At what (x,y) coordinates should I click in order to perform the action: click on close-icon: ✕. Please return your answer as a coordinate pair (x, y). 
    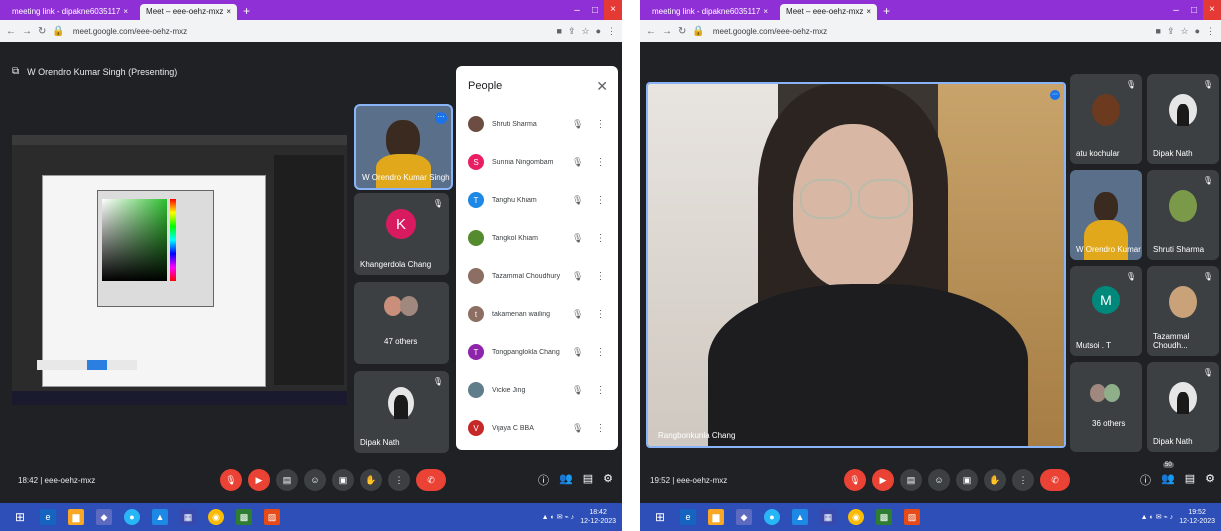
    Looking at the image, I should click on (602, 86).